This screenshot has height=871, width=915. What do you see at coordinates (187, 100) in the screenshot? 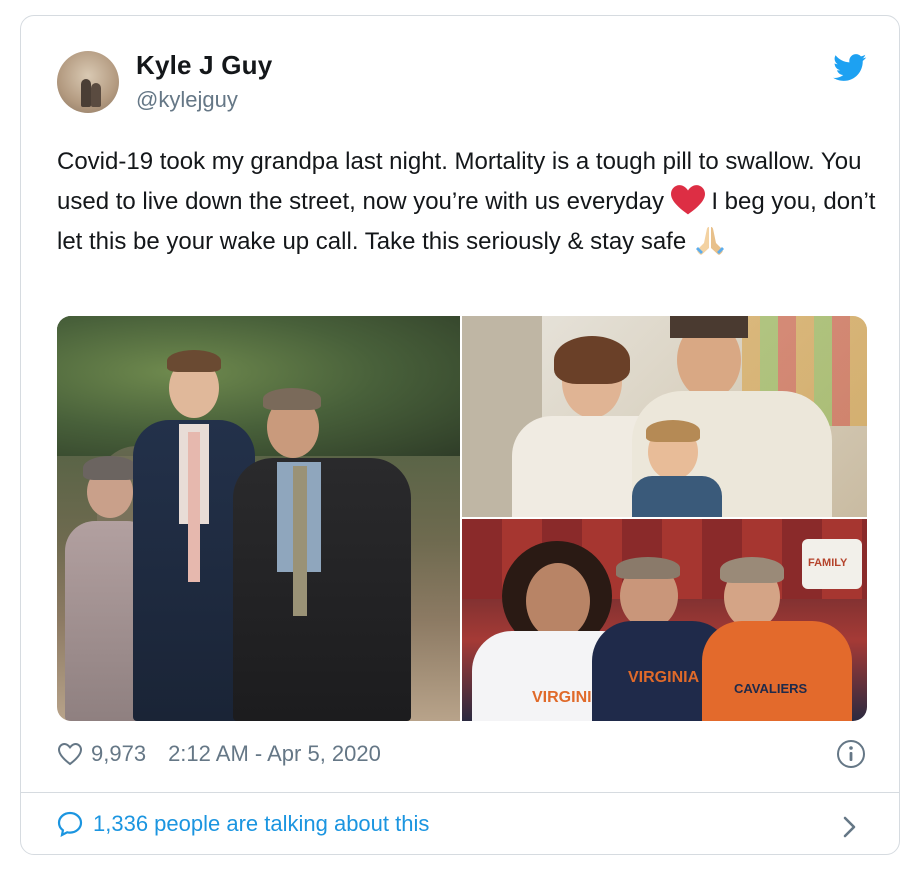
I see `author-handle: @kylejguy` at bounding box center [187, 100].